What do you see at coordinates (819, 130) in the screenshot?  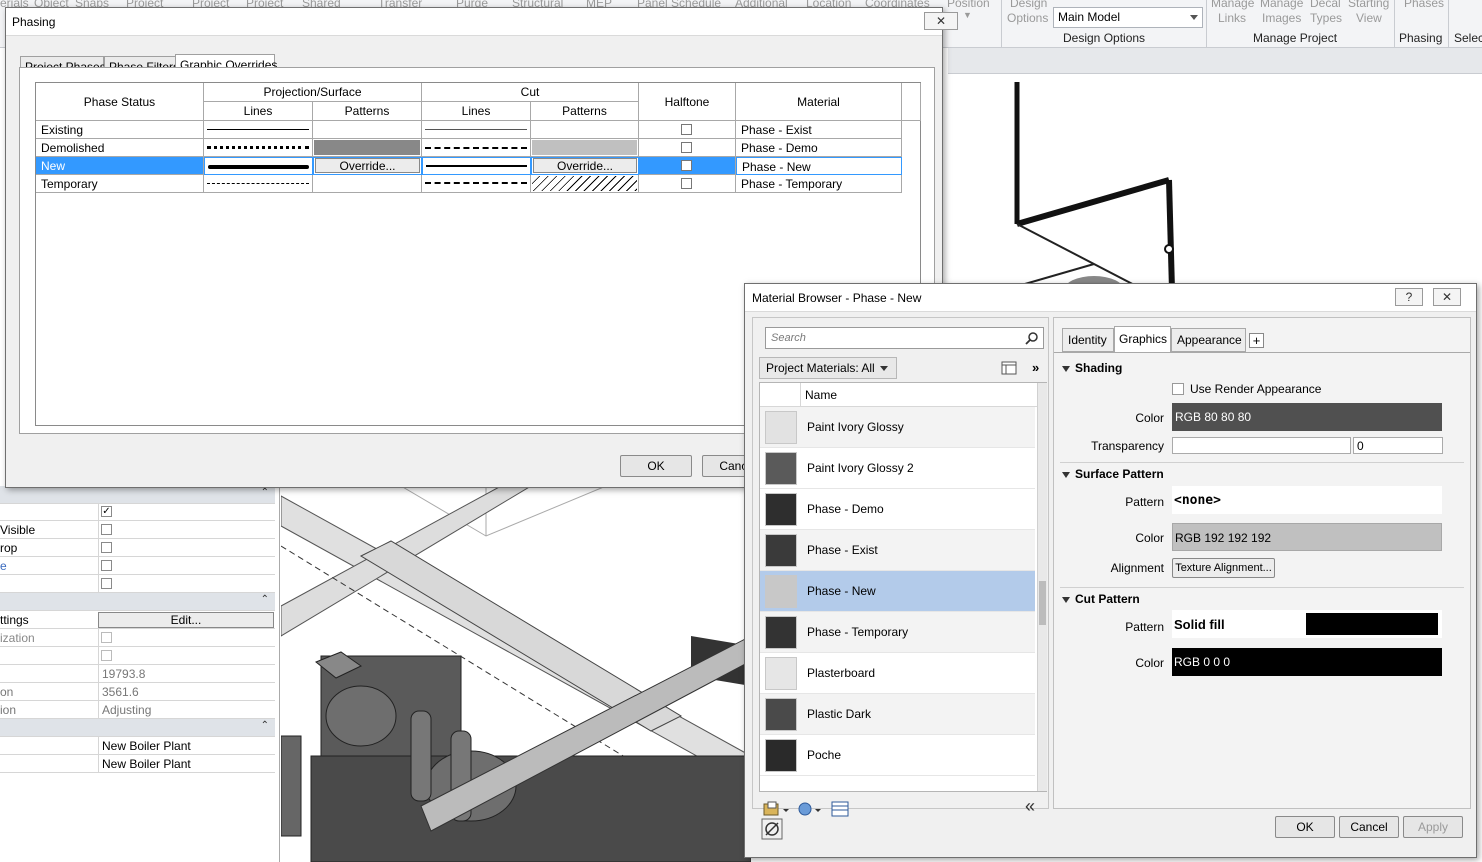 I see `material-cell: Phase - Exist` at bounding box center [819, 130].